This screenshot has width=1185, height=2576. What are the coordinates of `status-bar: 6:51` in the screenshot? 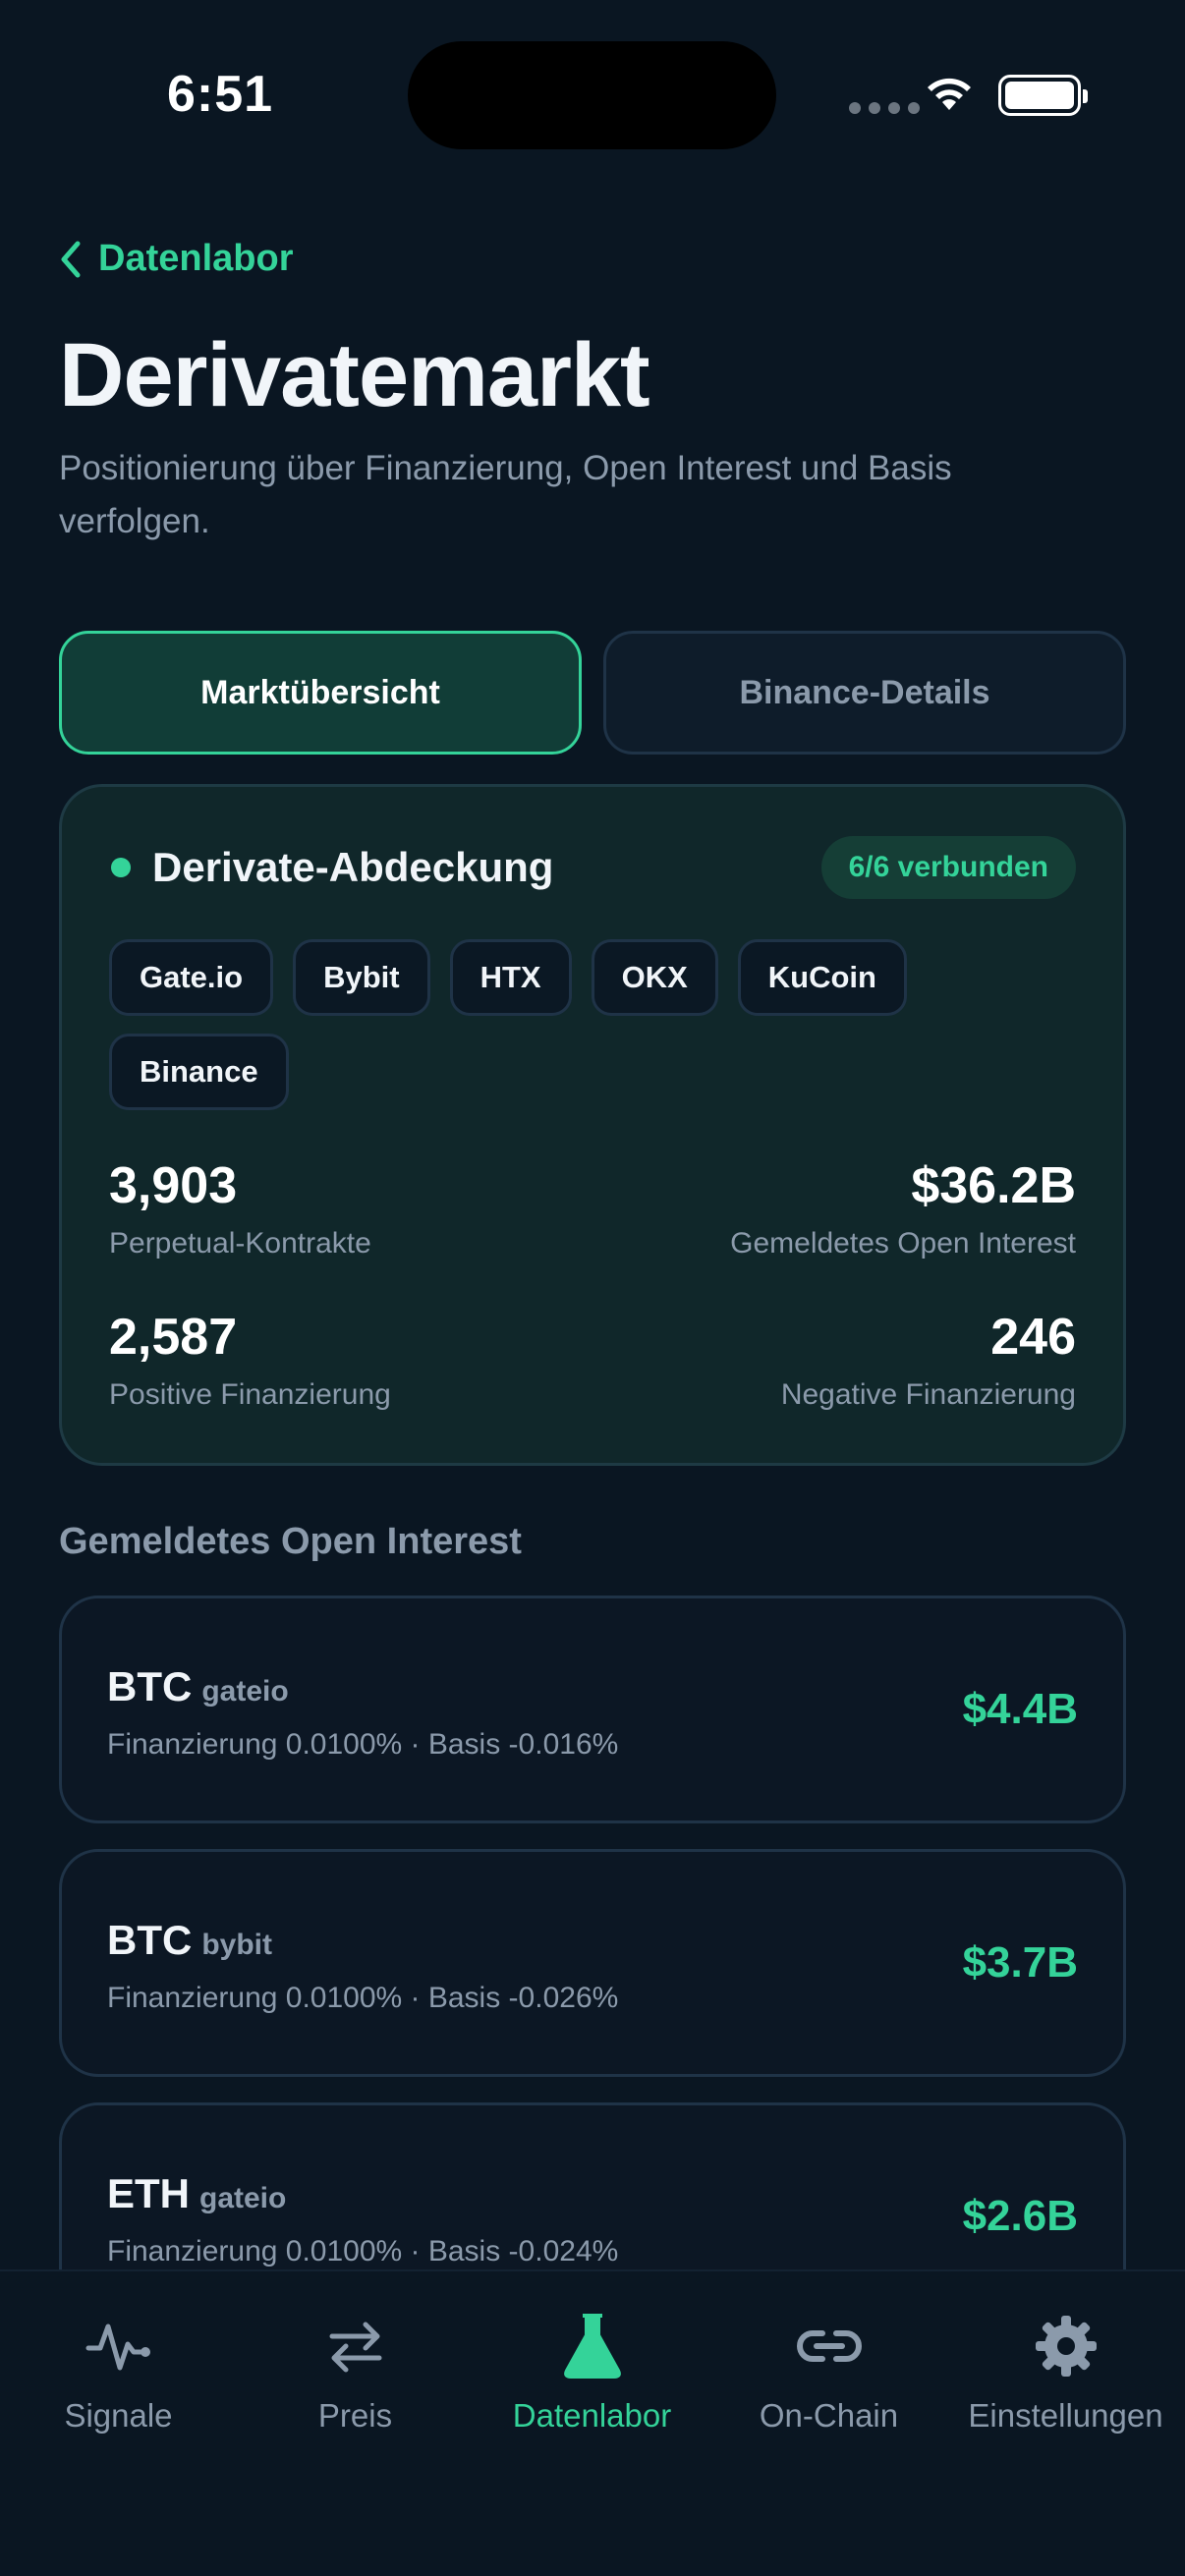 It's located at (592, 93).